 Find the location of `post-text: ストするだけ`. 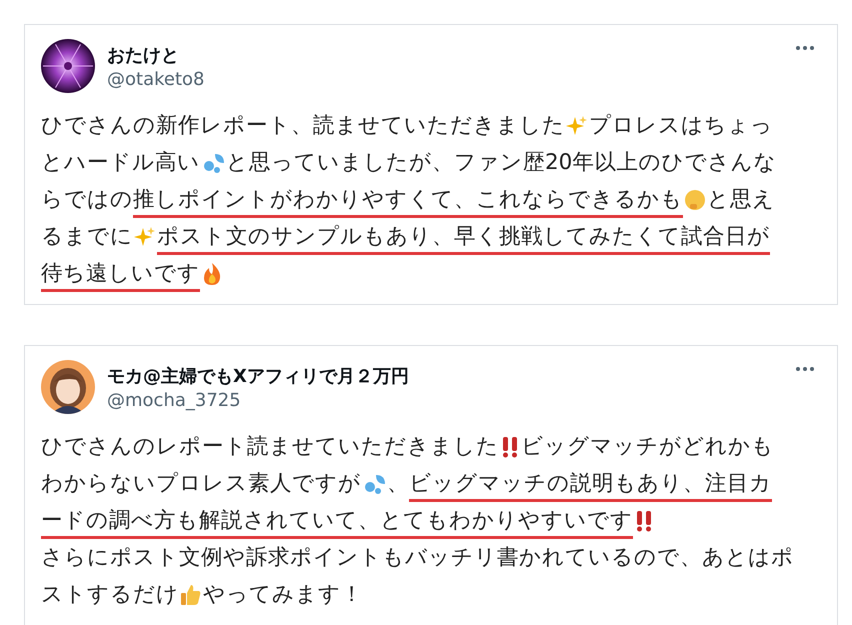

post-text: ストするだけ is located at coordinates (110, 595).